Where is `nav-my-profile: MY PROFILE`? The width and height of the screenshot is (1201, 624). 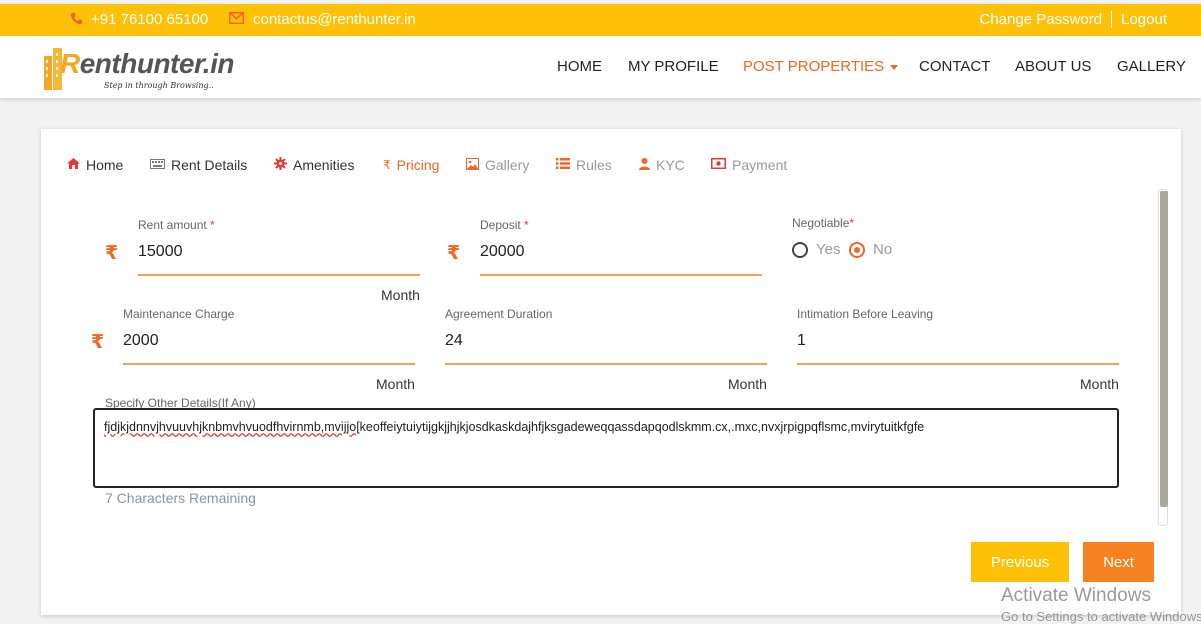
nav-my-profile: MY PROFILE is located at coordinates (673, 66).